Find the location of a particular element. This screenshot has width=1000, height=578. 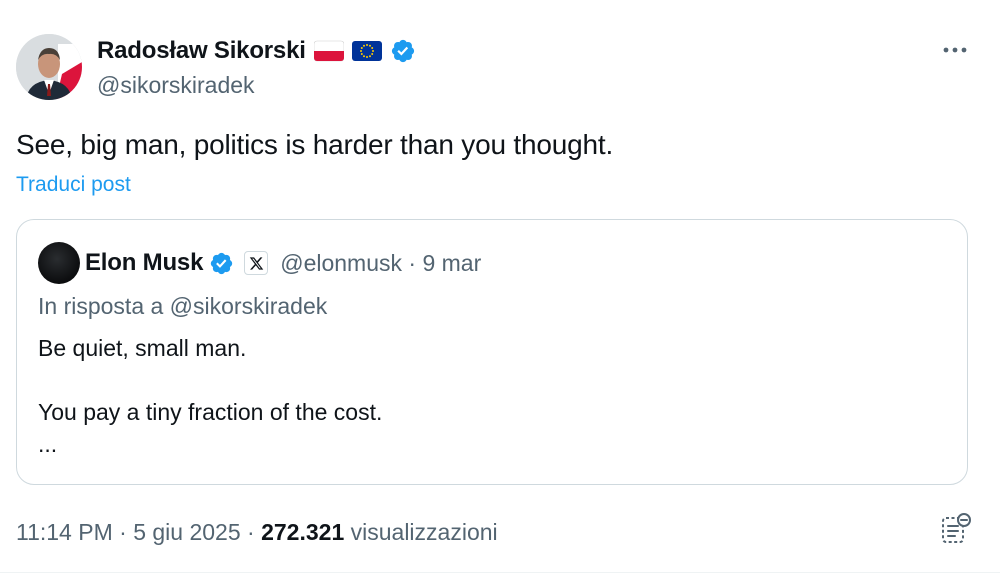

author-name: Radosław Sikorski is located at coordinates (201, 51).